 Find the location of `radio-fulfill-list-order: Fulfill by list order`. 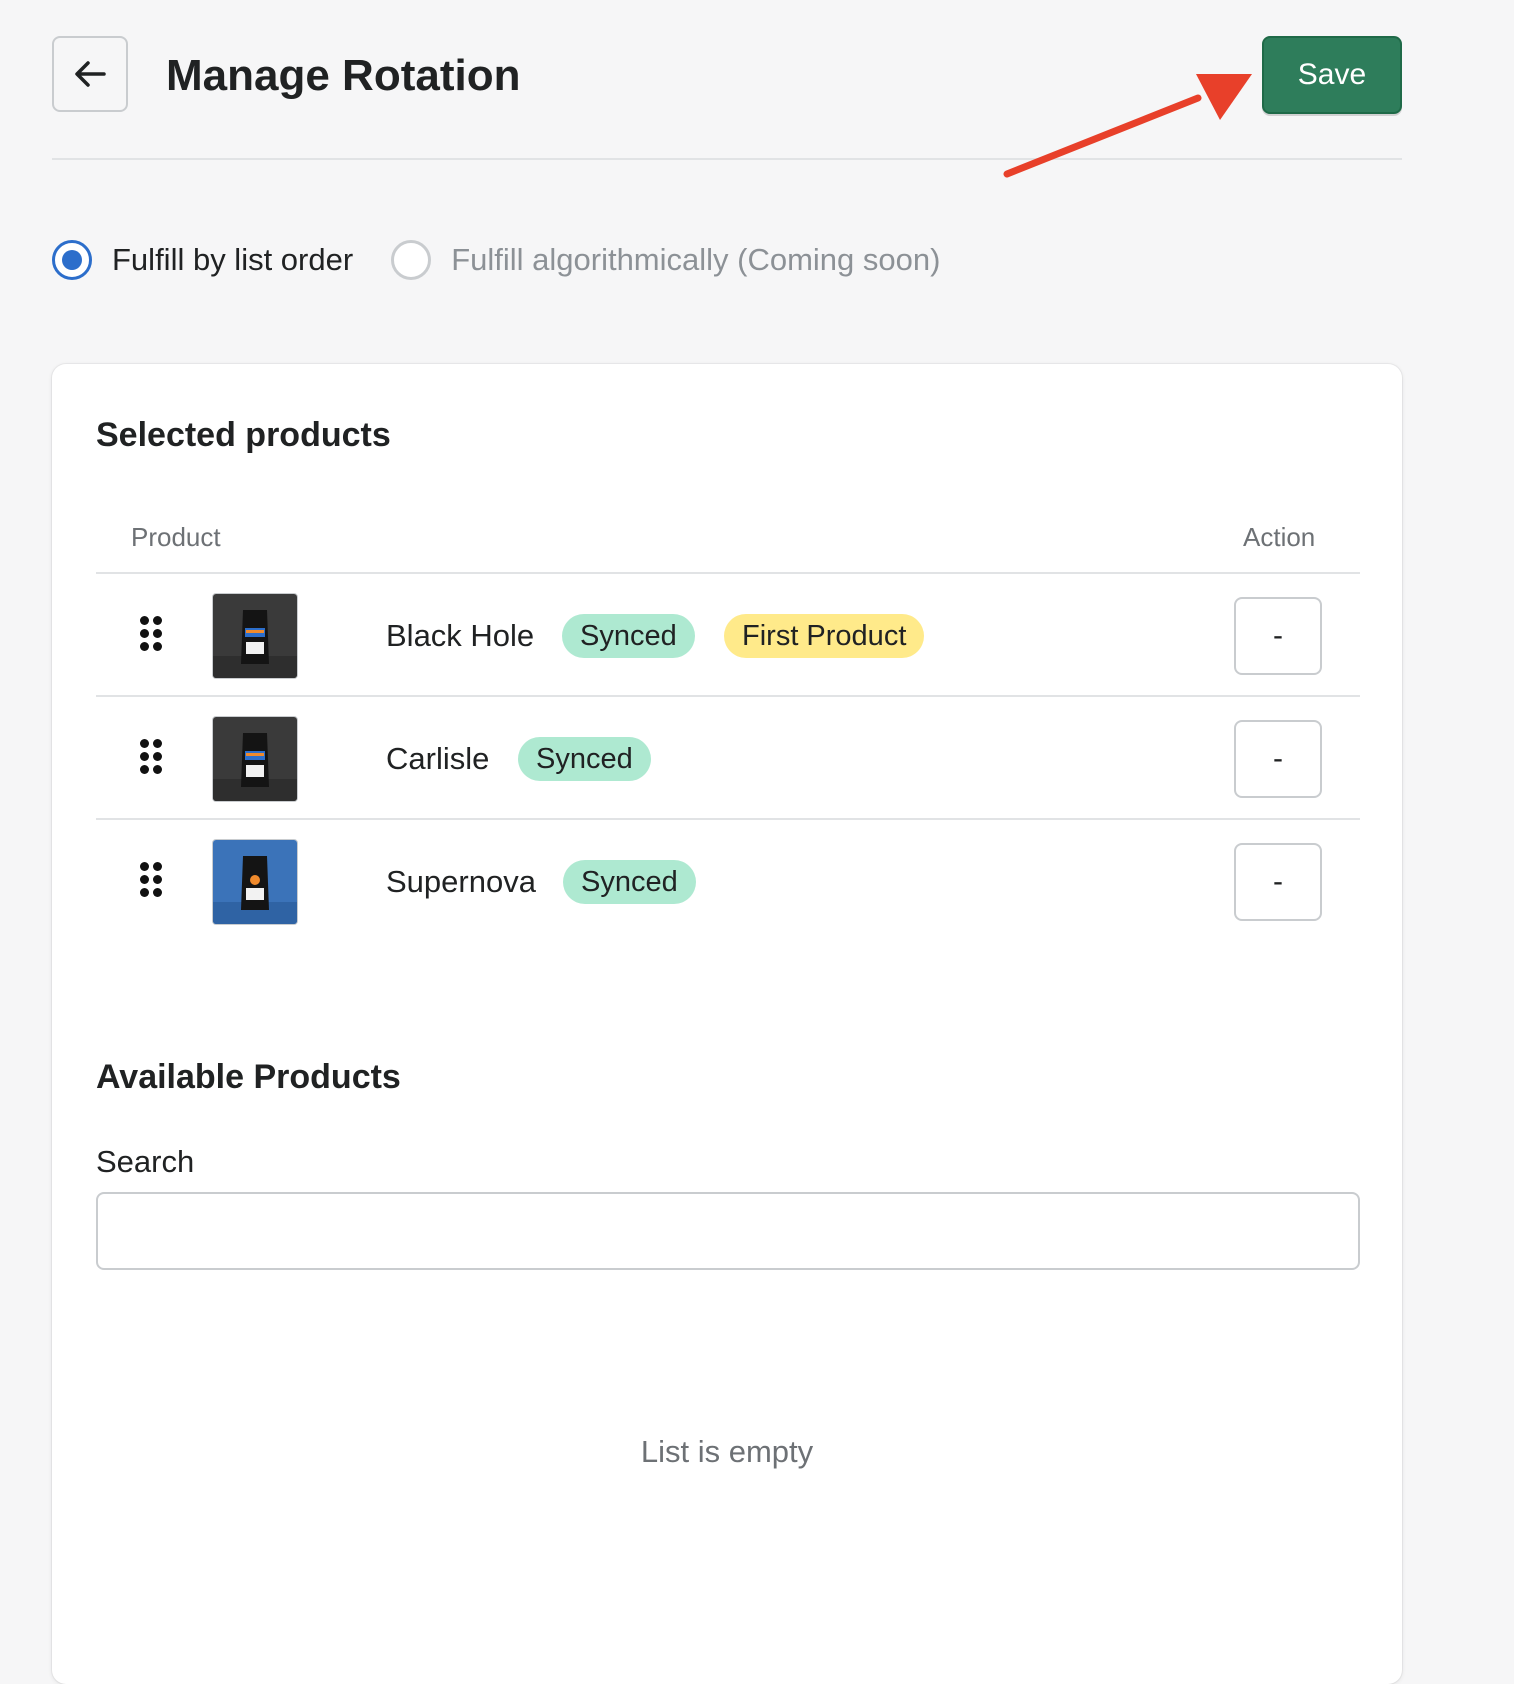

radio-fulfill-list-order: Fulfill by list order is located at coordinates (202, 260).